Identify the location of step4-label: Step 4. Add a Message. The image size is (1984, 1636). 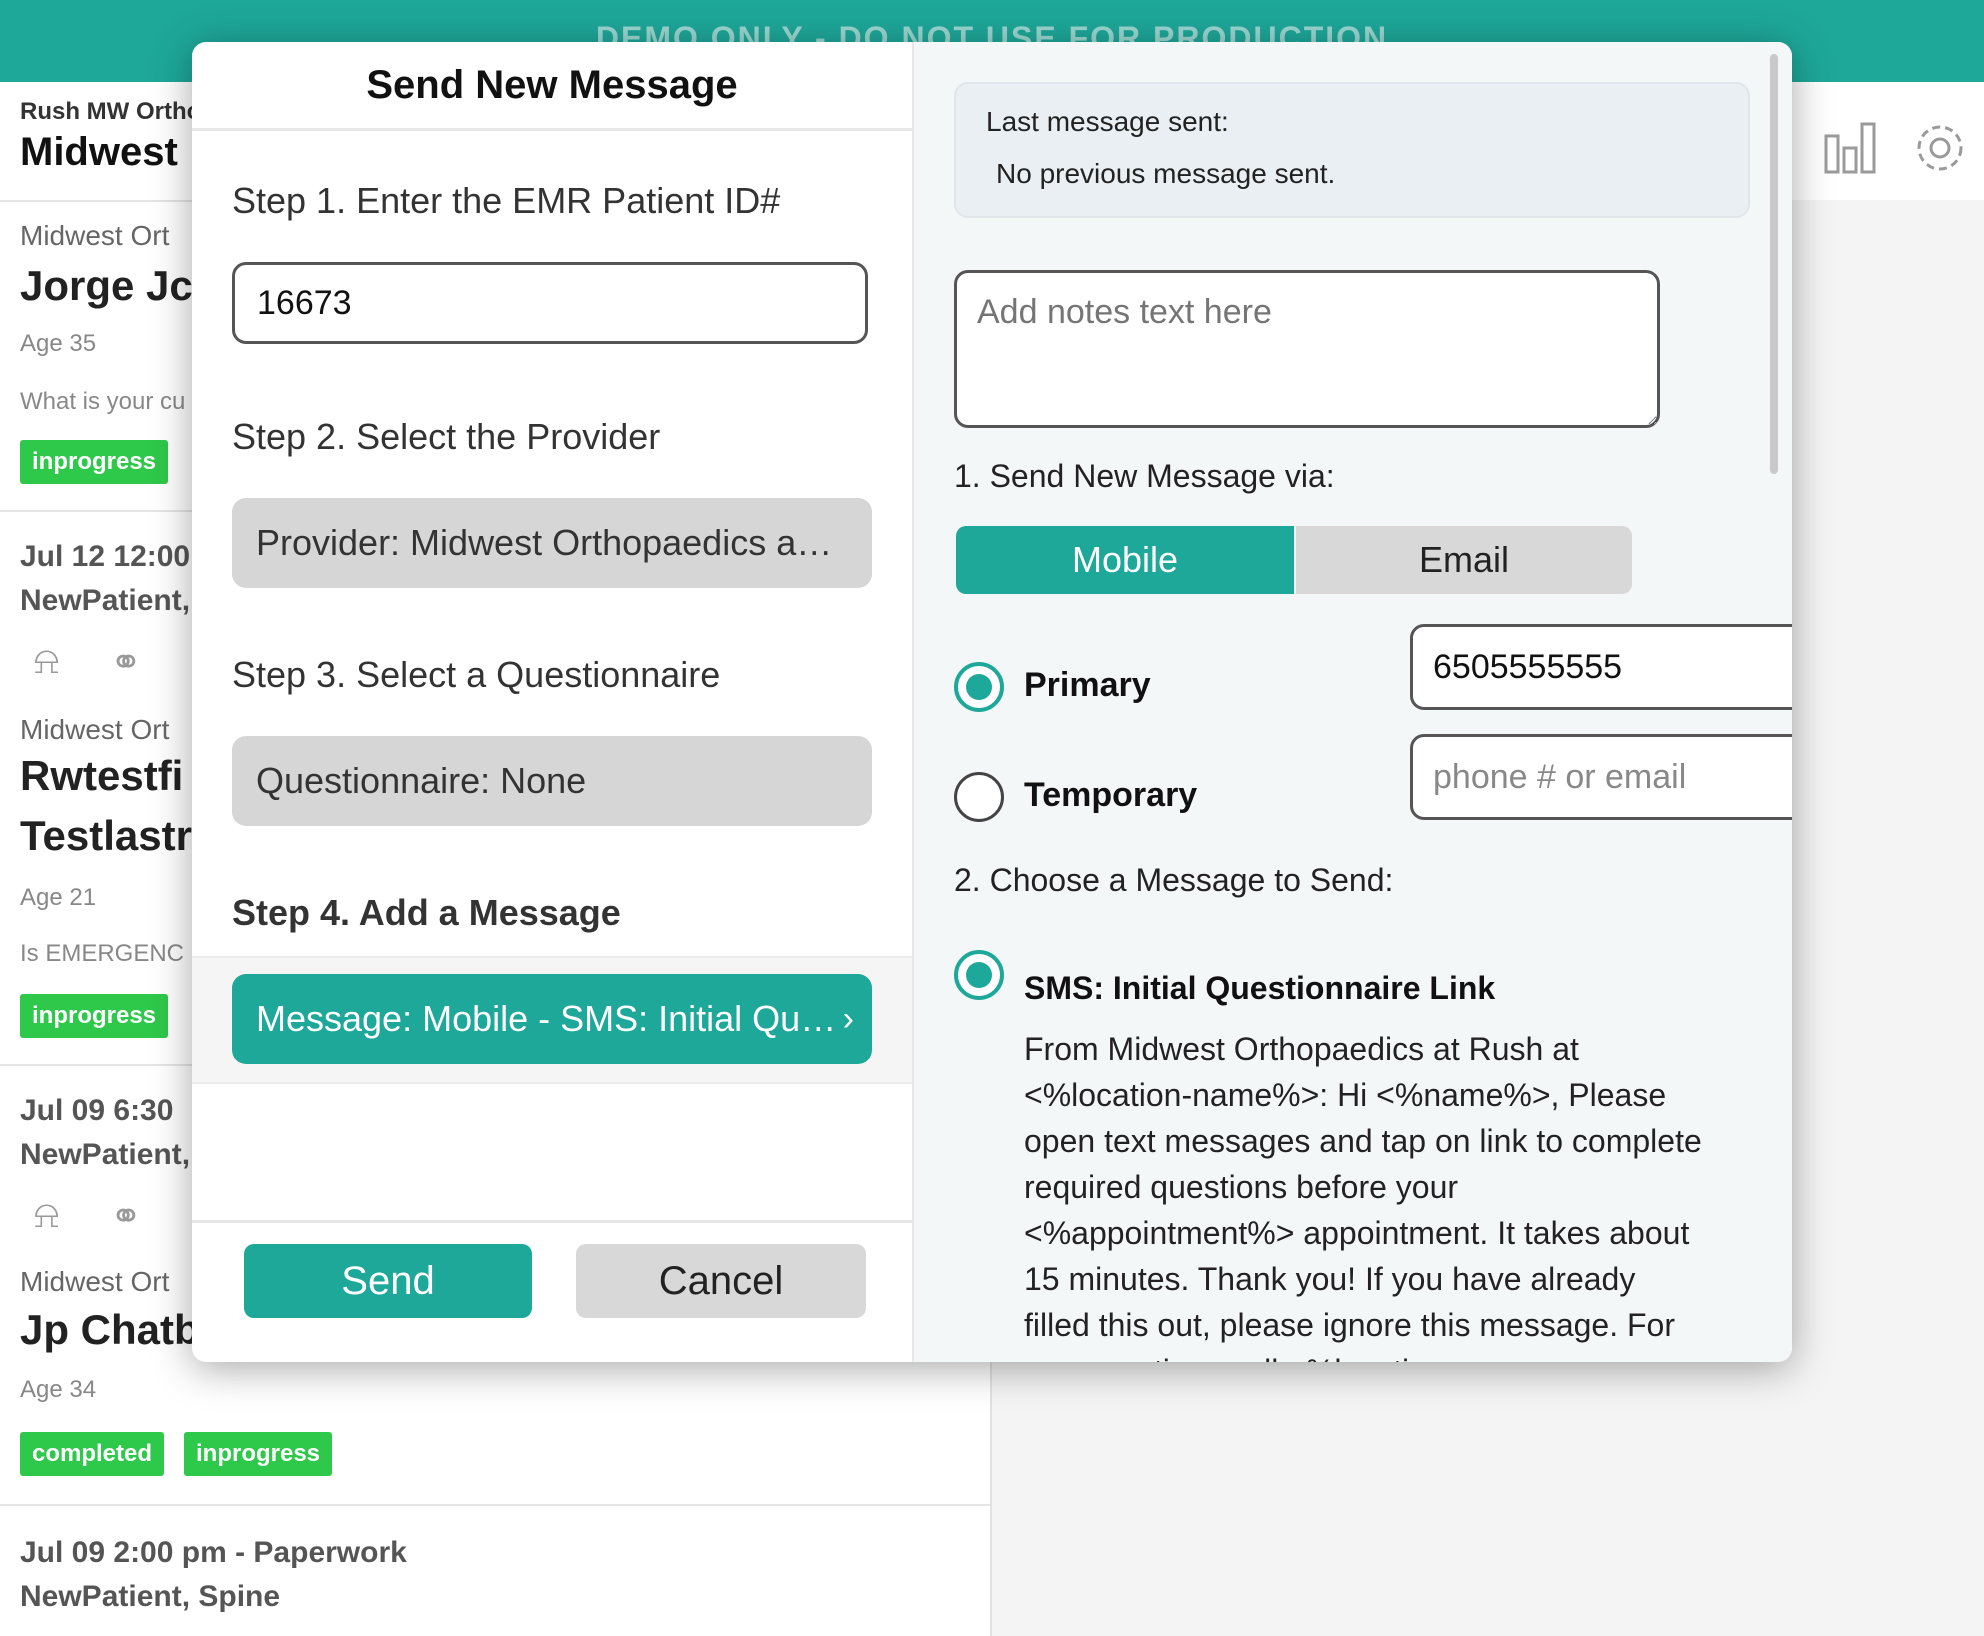
(426, 912).